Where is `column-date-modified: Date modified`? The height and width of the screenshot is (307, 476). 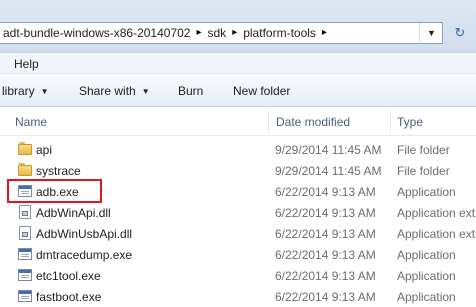
column-date-modified: Date modified is located at coordinates (313, 122).